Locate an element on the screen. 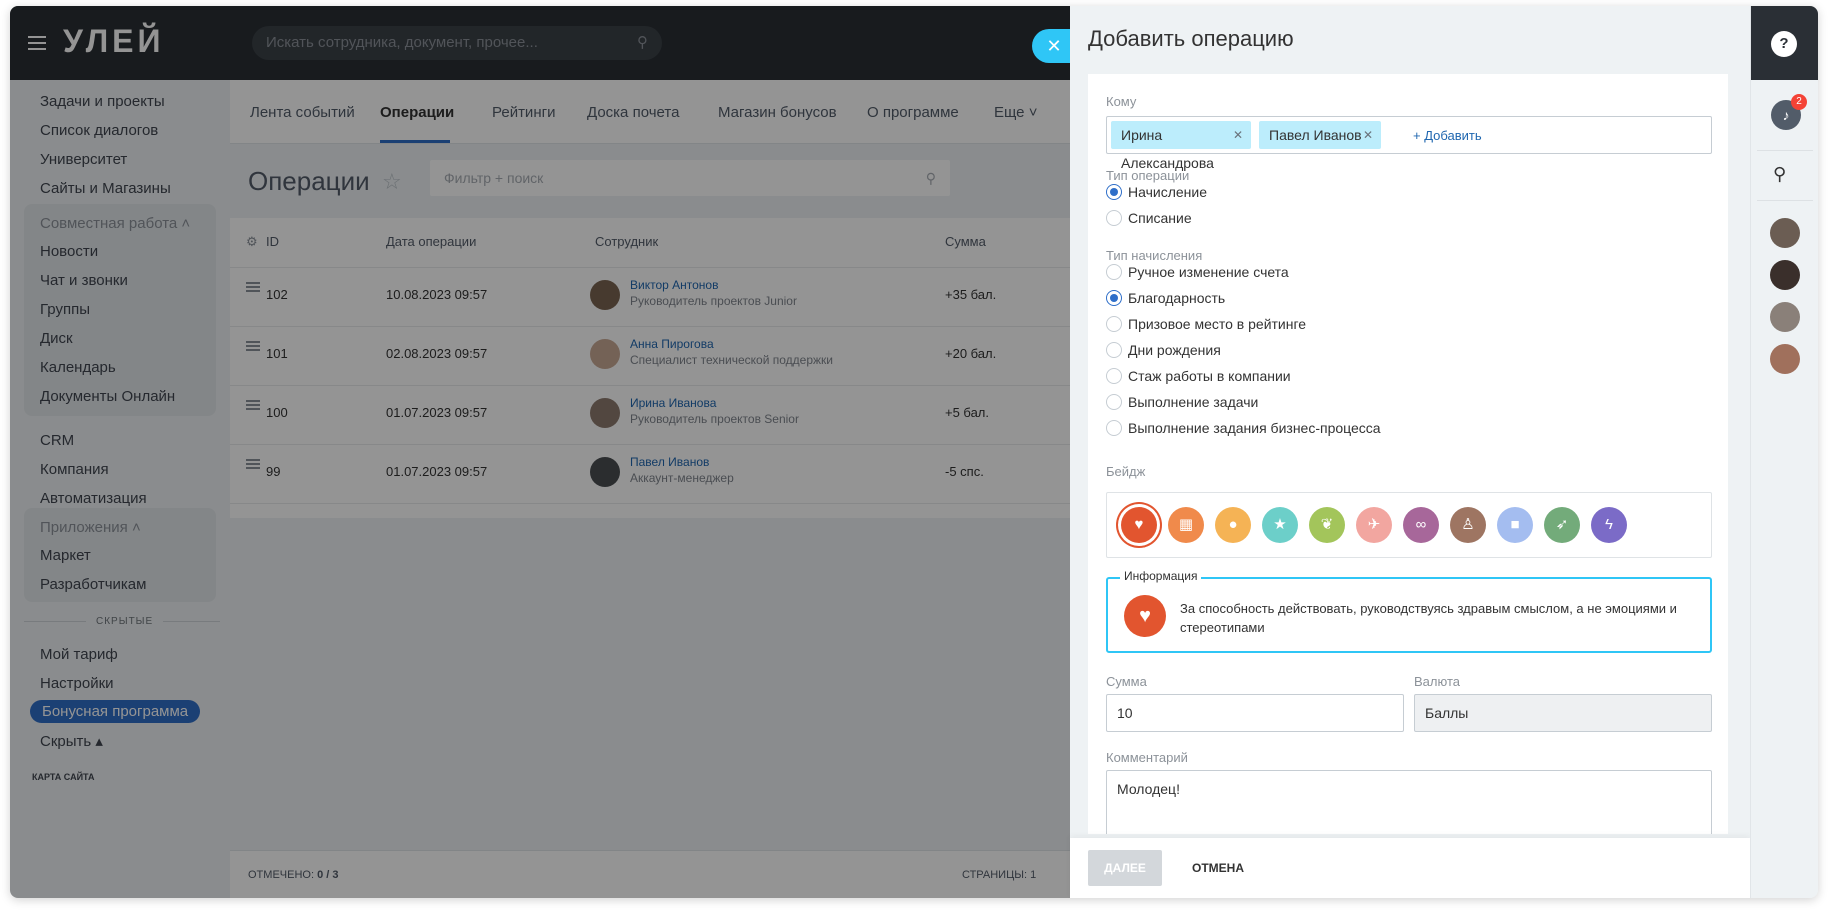  radio-label: Начисление is located at coordinates (1167, 192).